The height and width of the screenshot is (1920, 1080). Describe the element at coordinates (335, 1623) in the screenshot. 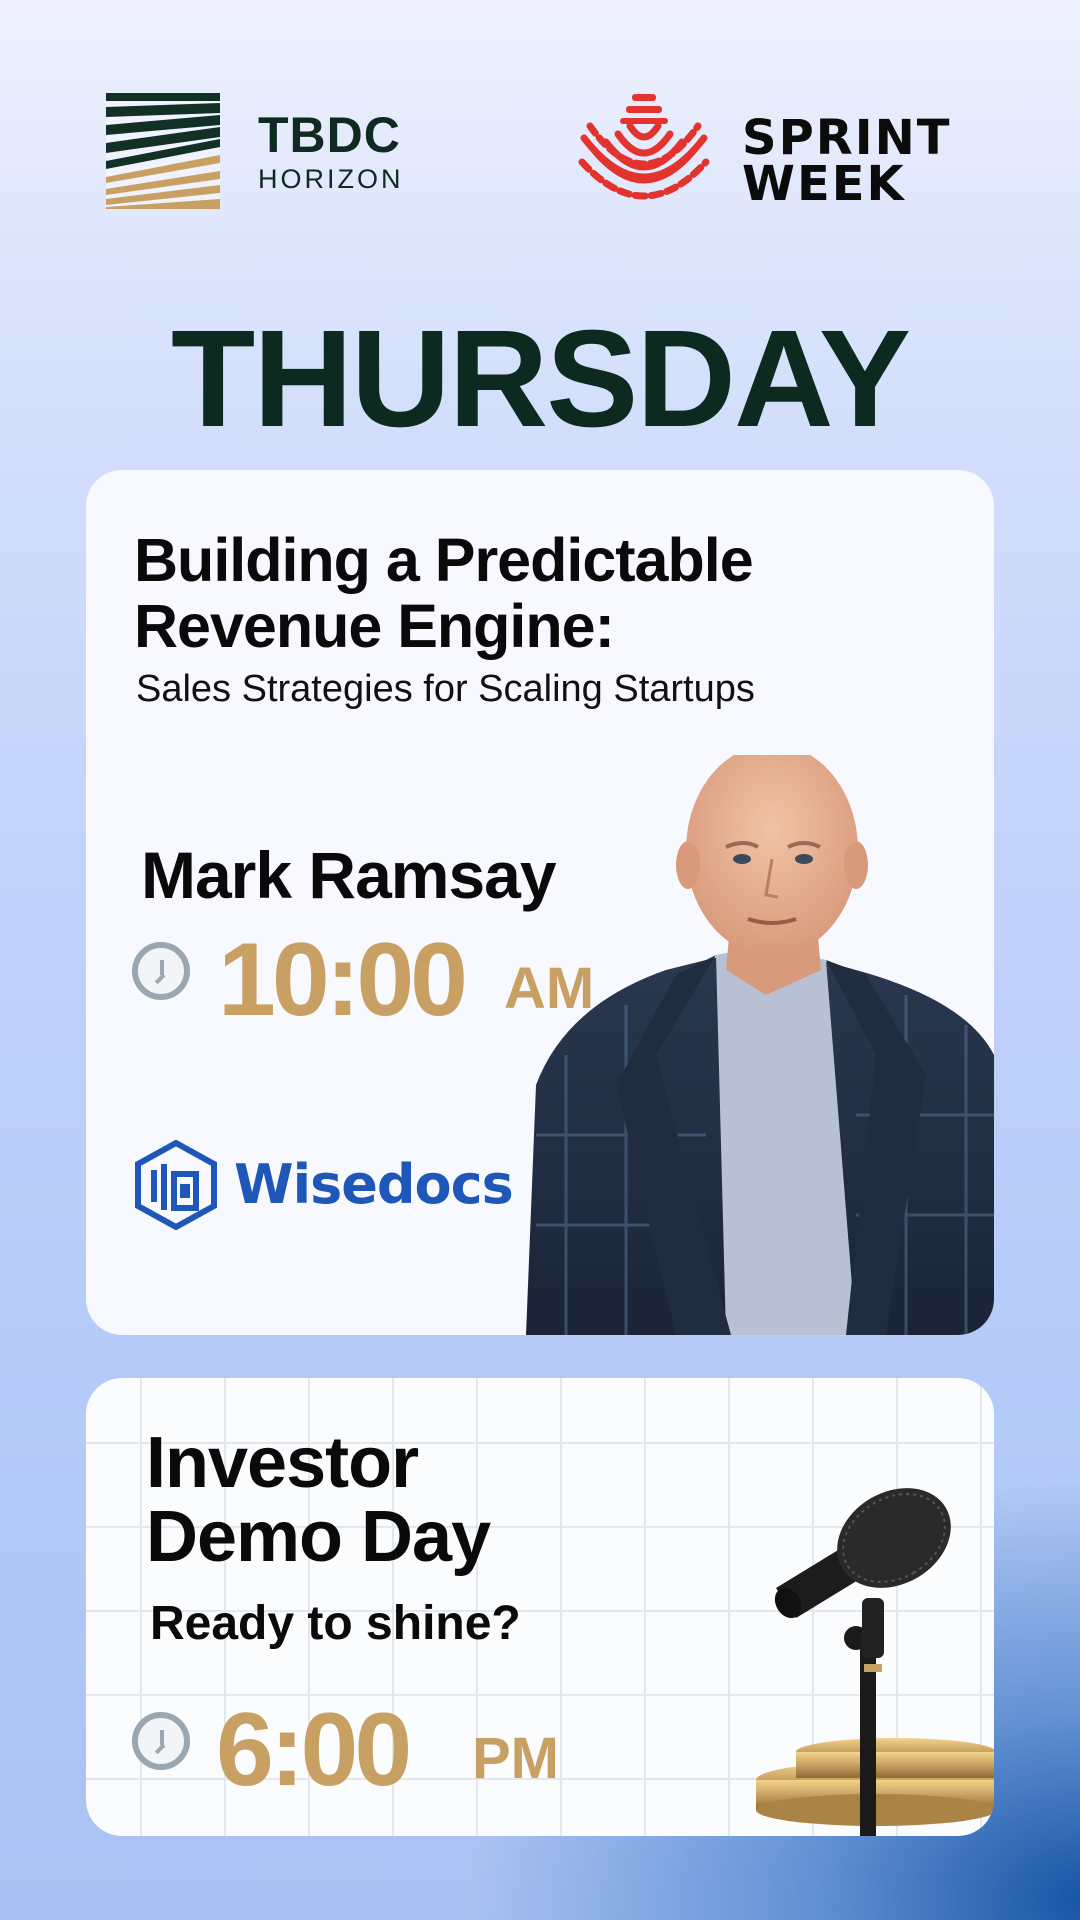

I see `demo-day-subtitle: Ready to shine?` at that location.